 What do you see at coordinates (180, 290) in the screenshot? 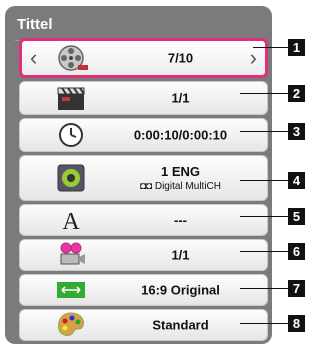
I see `row-value: 16:9 Original` at bounding box center [180, 290].